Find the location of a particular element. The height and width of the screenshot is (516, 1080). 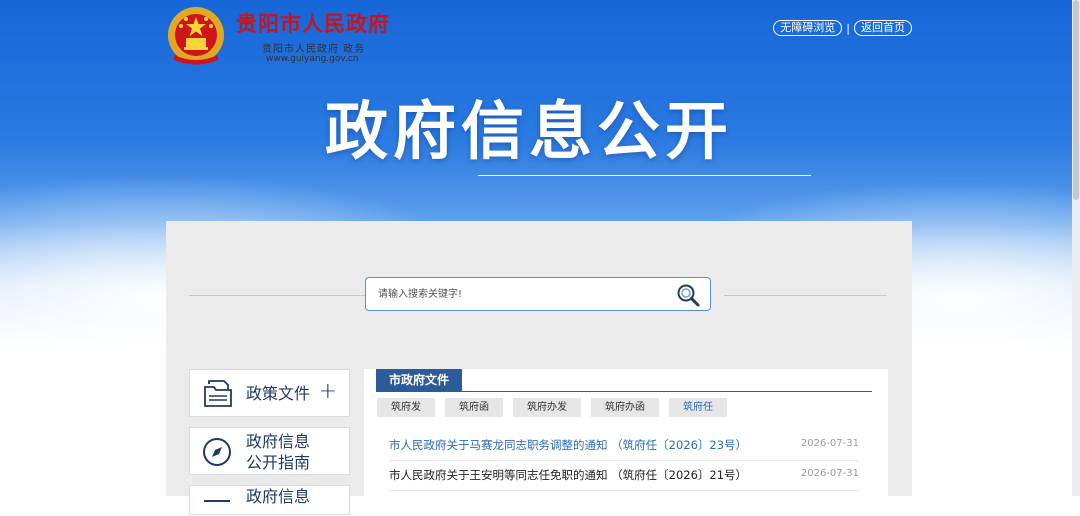

sidebar-item-government-info: 政府信息 is located at coordinates (269, 500).